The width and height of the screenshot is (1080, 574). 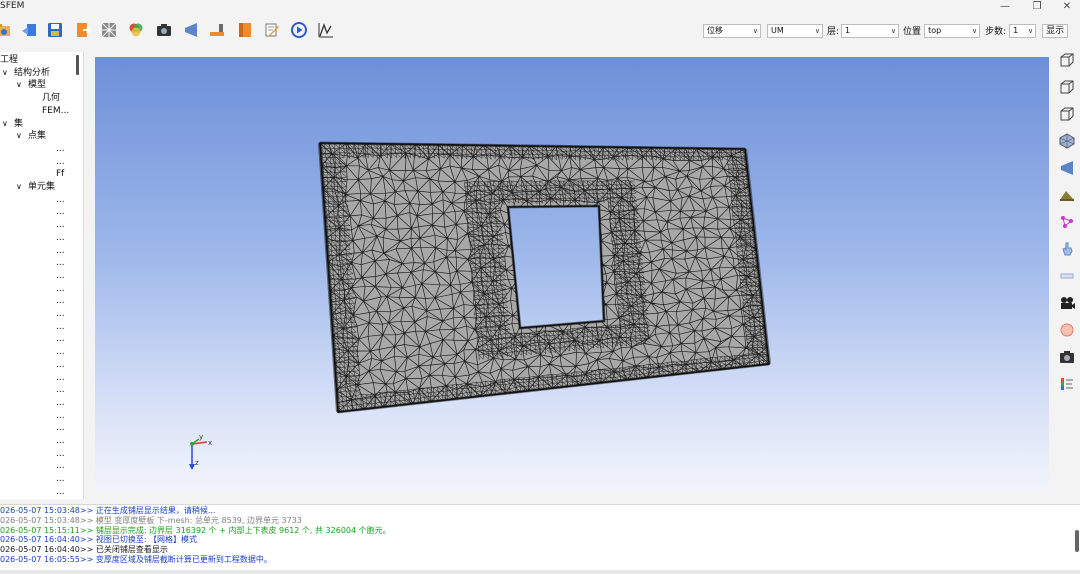 I want to click on show-button: 显示, so click(x=1055, y=30).